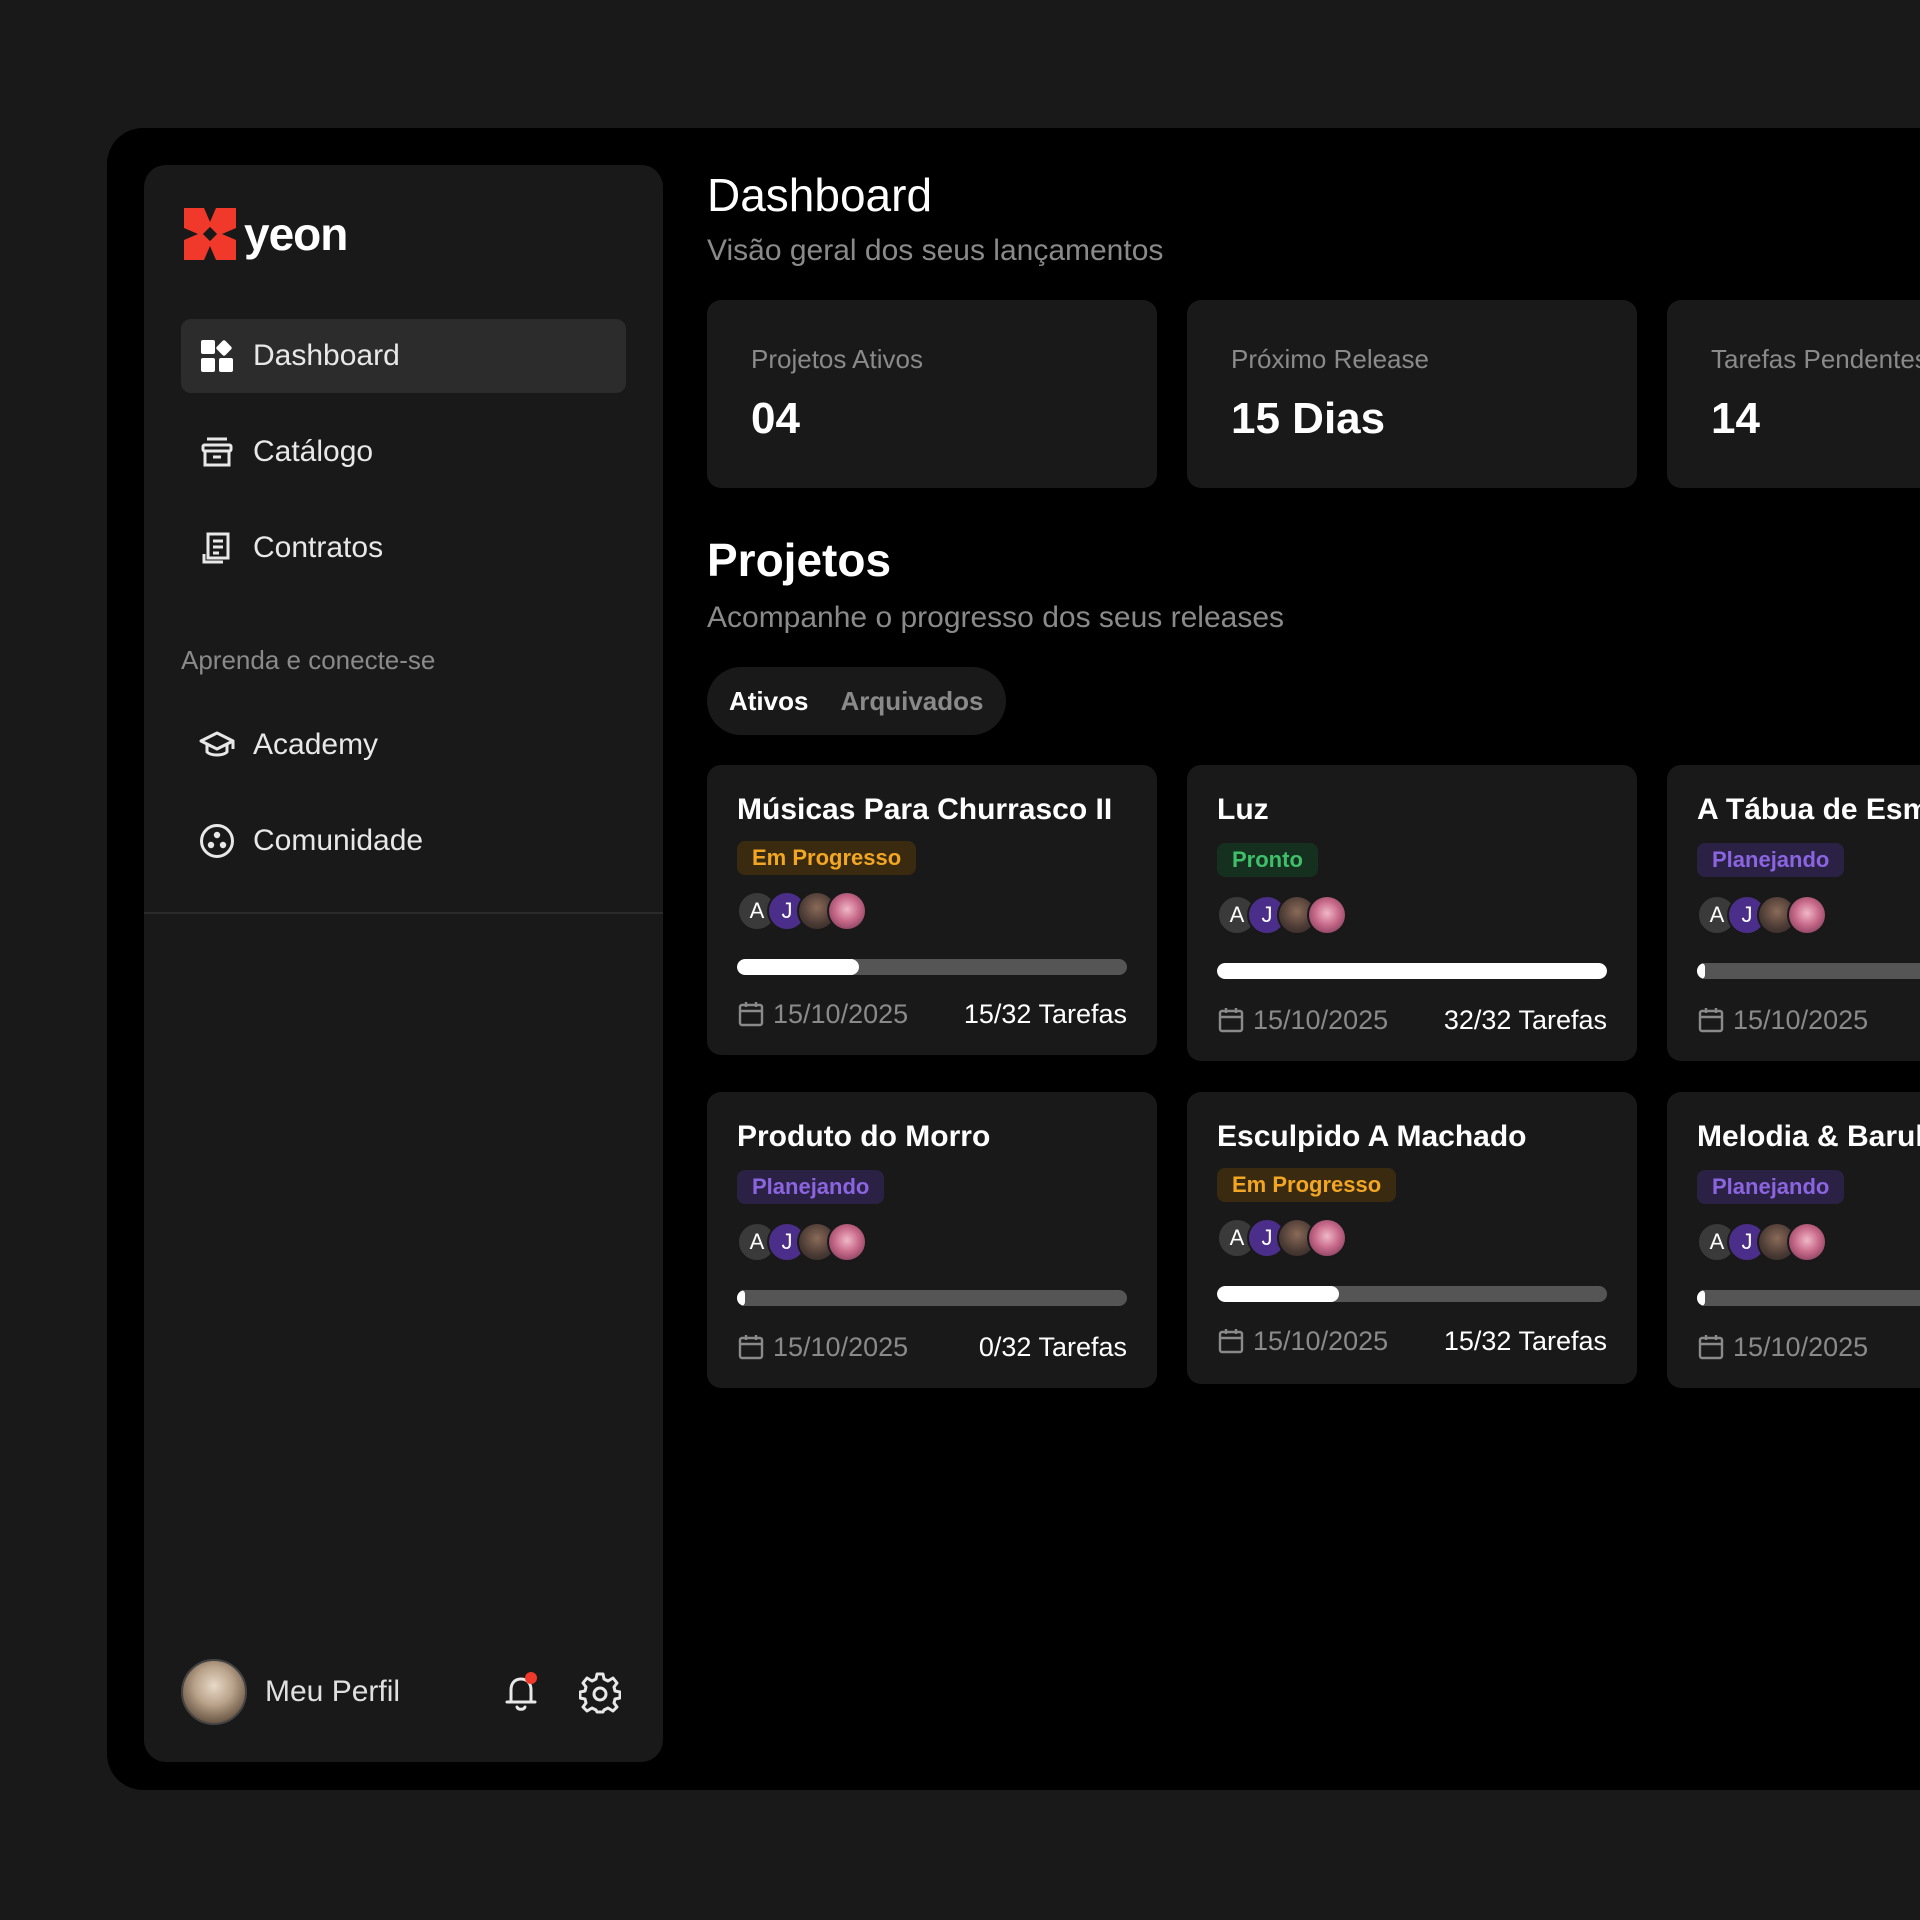  I want to click on notification-bell-icon, so click(521, 1693).